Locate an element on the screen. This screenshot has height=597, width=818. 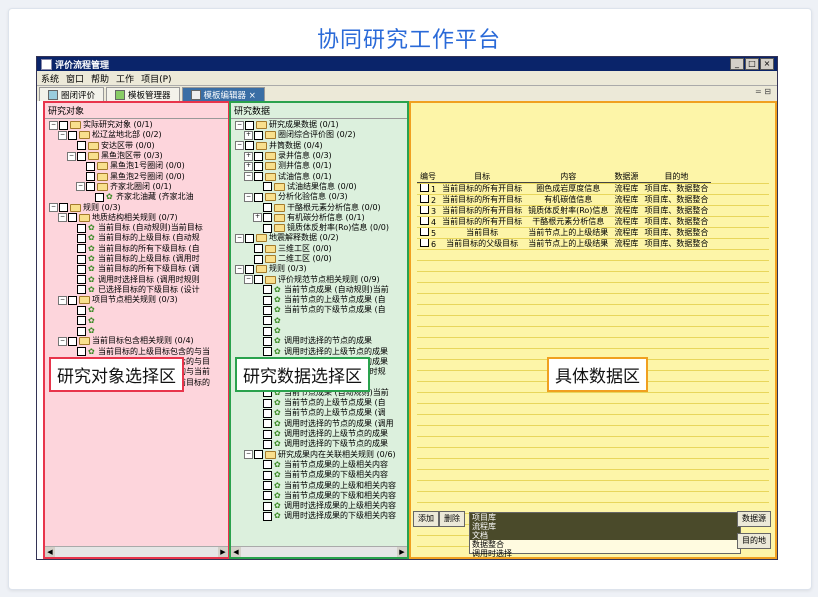
tree-node: ✿ 调用时选择的节点的成果 is located at coordinates (319, 341).